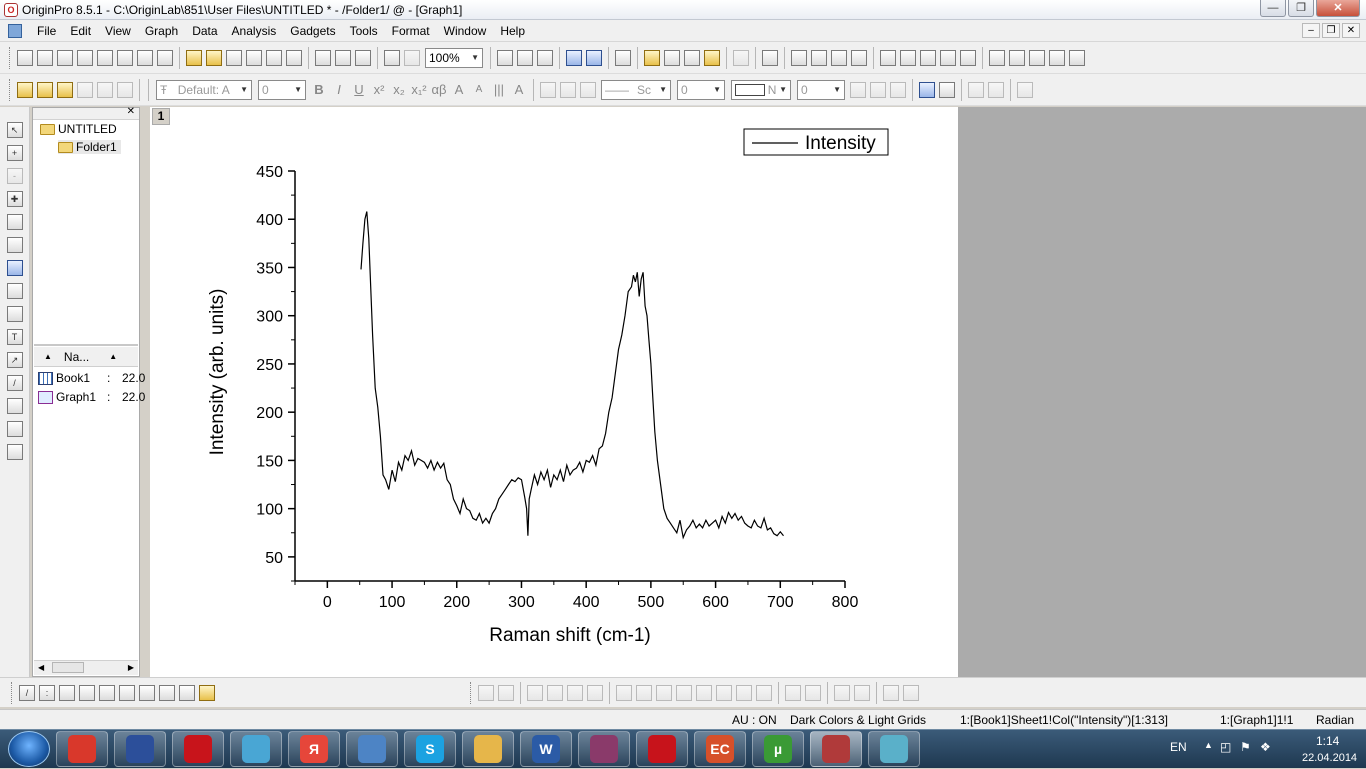  I want to click on scroll-left-icon: ◀, so click(41, 667).